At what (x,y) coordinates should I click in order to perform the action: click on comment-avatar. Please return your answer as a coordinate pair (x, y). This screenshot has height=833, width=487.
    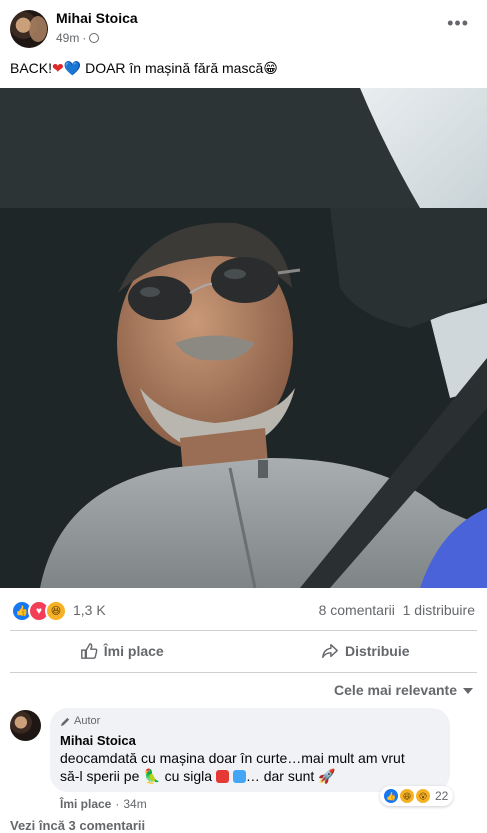
    Looking at the image, I should click on (25, 725).